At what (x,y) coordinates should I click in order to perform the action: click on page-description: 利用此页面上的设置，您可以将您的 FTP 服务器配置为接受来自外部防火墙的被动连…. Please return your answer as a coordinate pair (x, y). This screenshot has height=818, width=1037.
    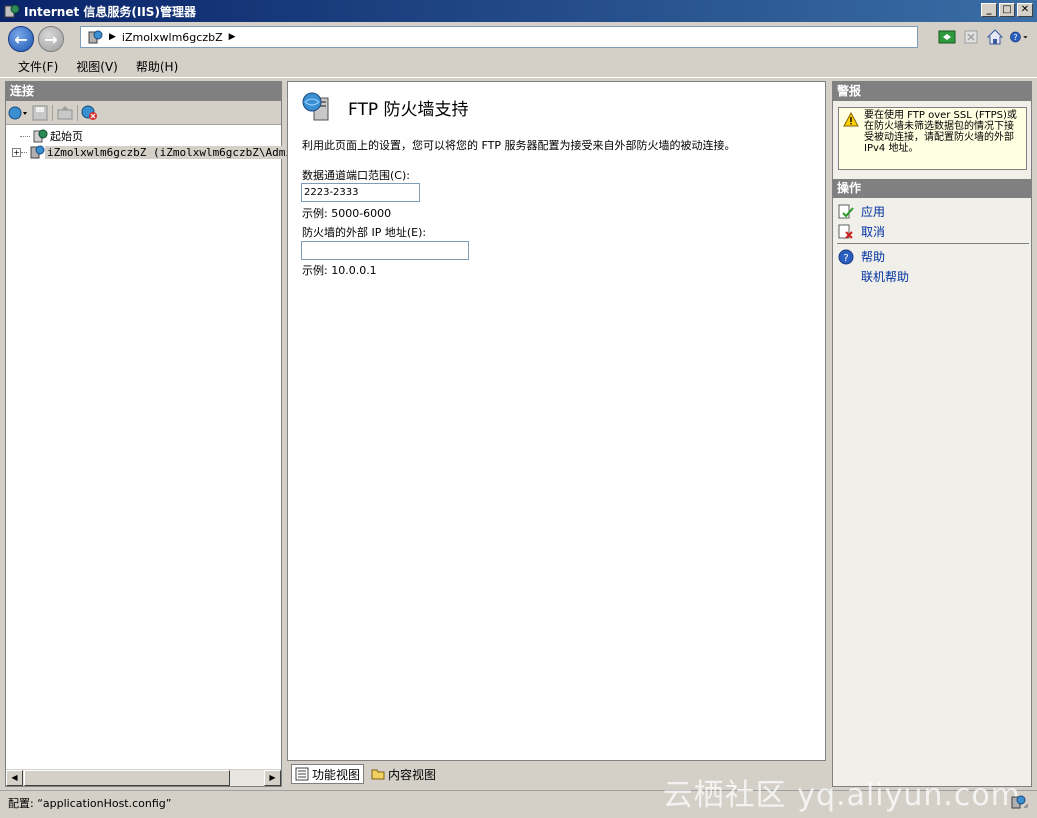
    Looking at the image, I should click on (519, 145).